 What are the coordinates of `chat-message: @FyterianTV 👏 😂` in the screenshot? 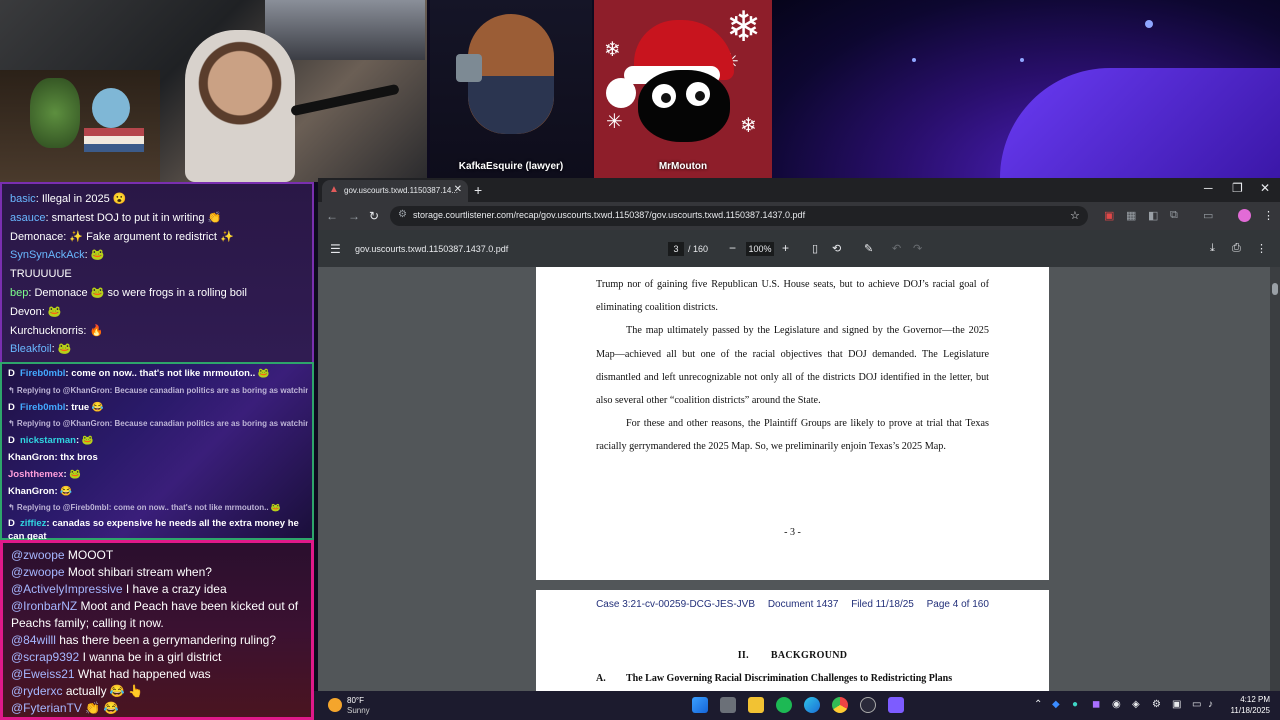 It's located at (65, 708).